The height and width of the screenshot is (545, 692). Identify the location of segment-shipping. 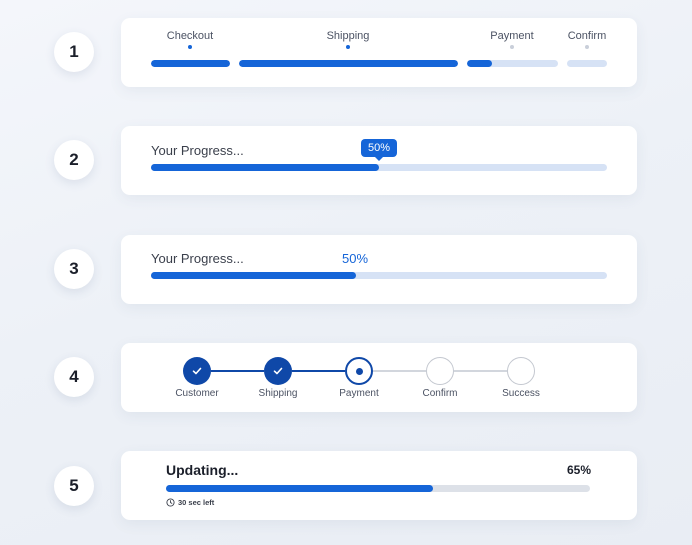
(348, 63).